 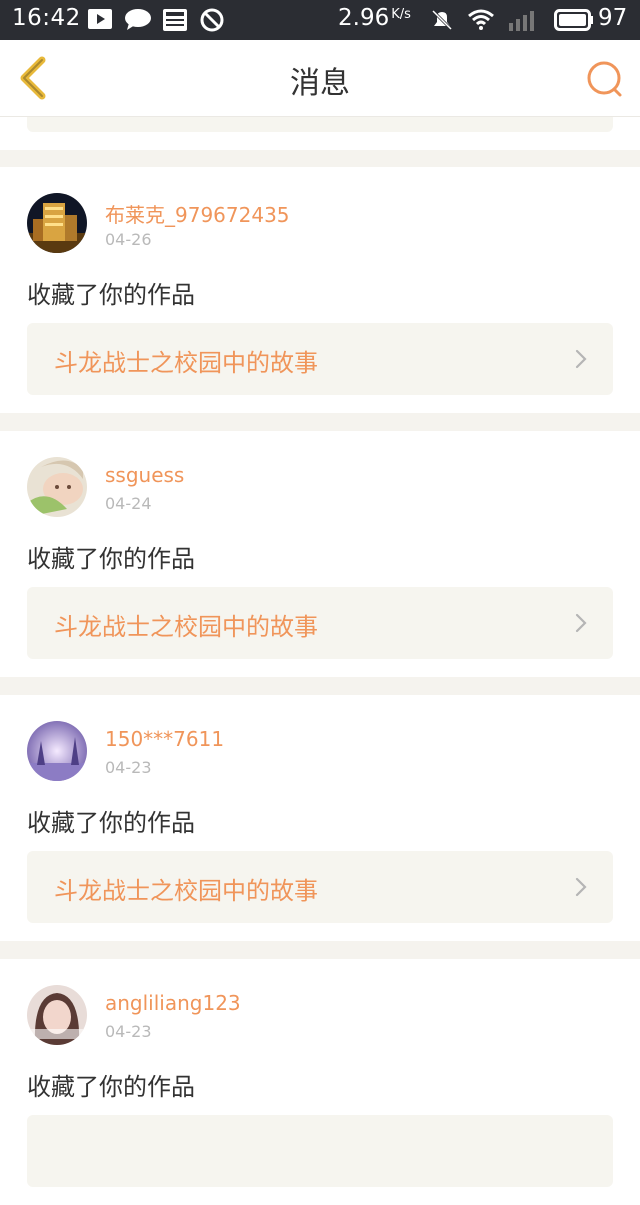 I want to click on nav-bar: 消息, so click(x=320, y=78).